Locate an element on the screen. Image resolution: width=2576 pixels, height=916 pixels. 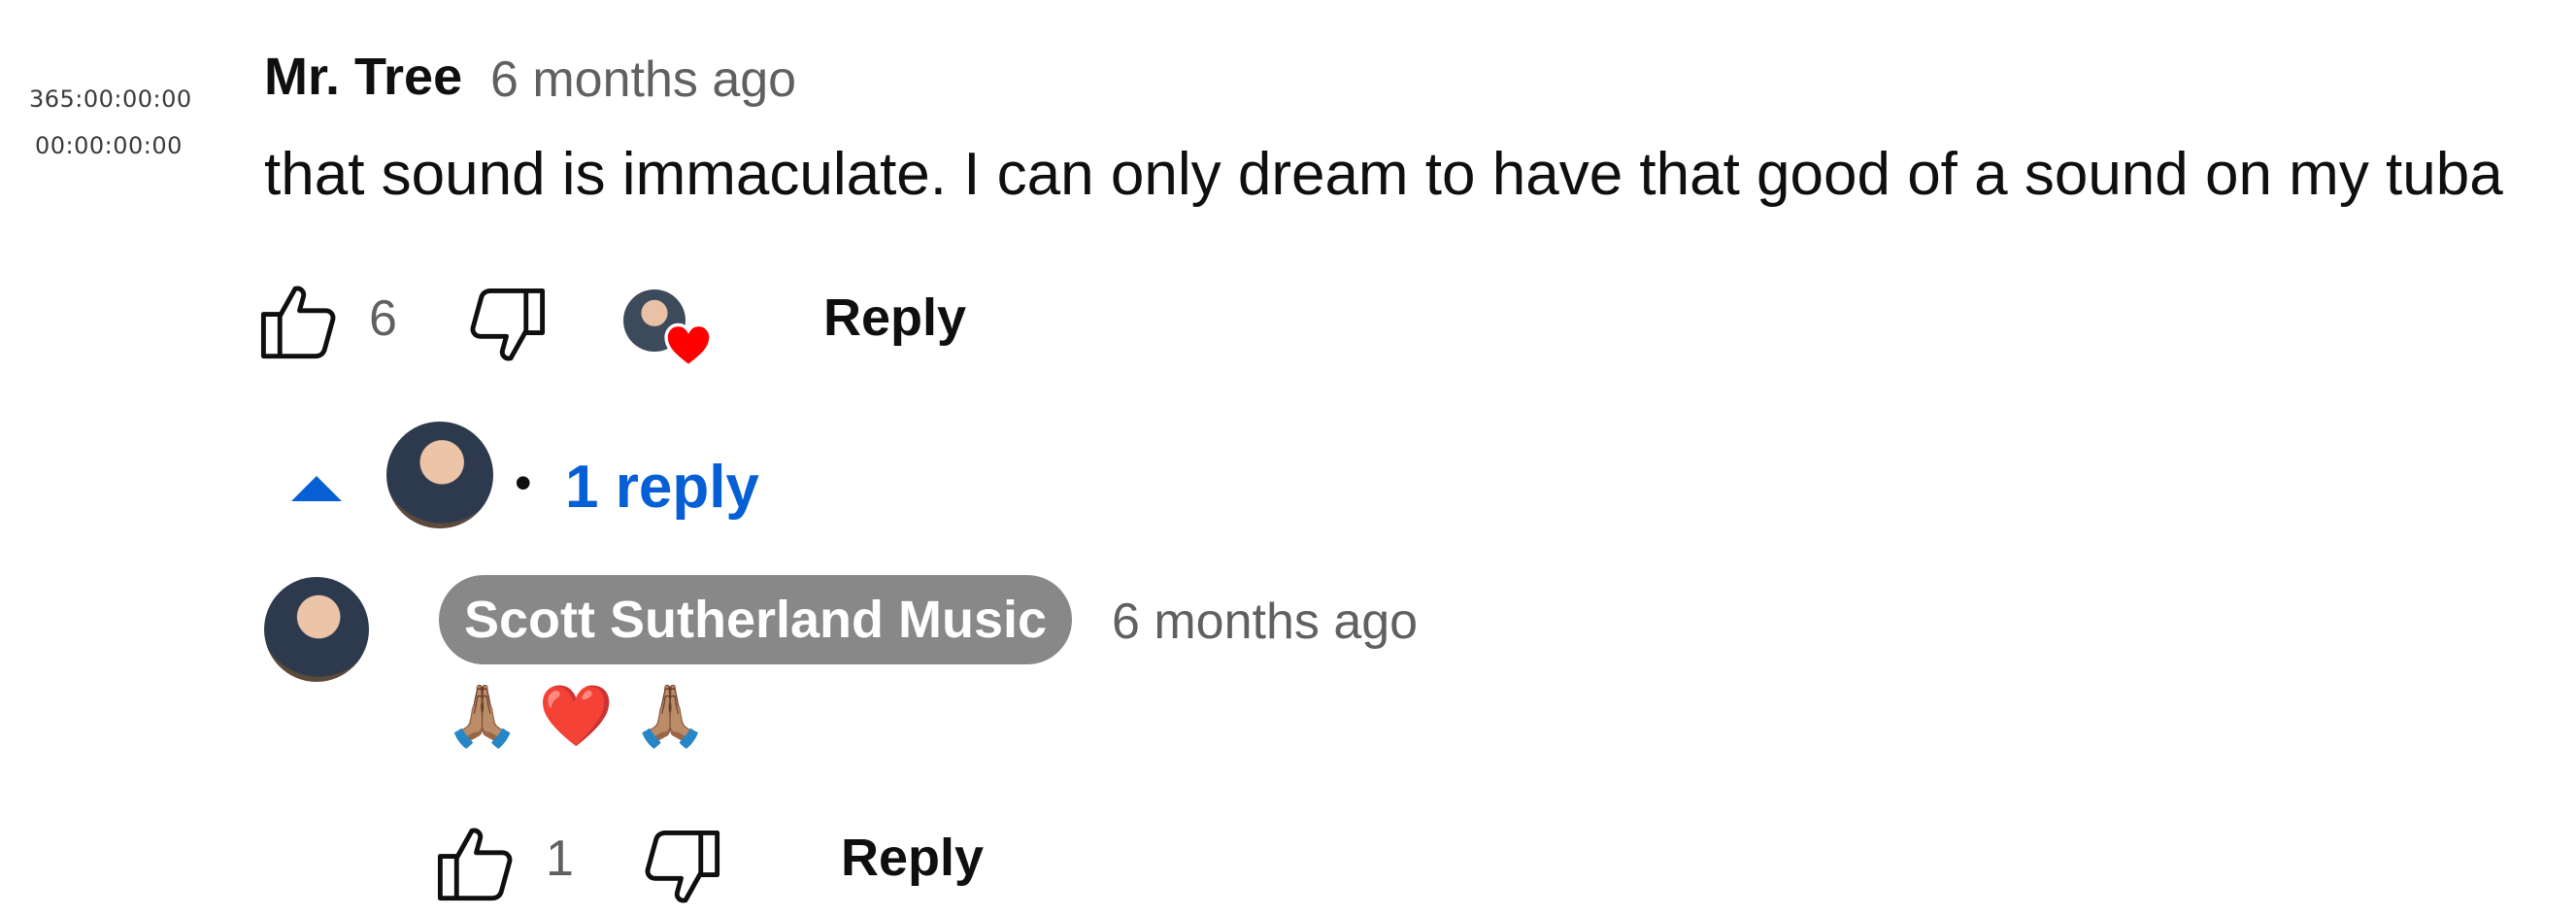
chevron-up-icon is located at coordinates (317, 488).